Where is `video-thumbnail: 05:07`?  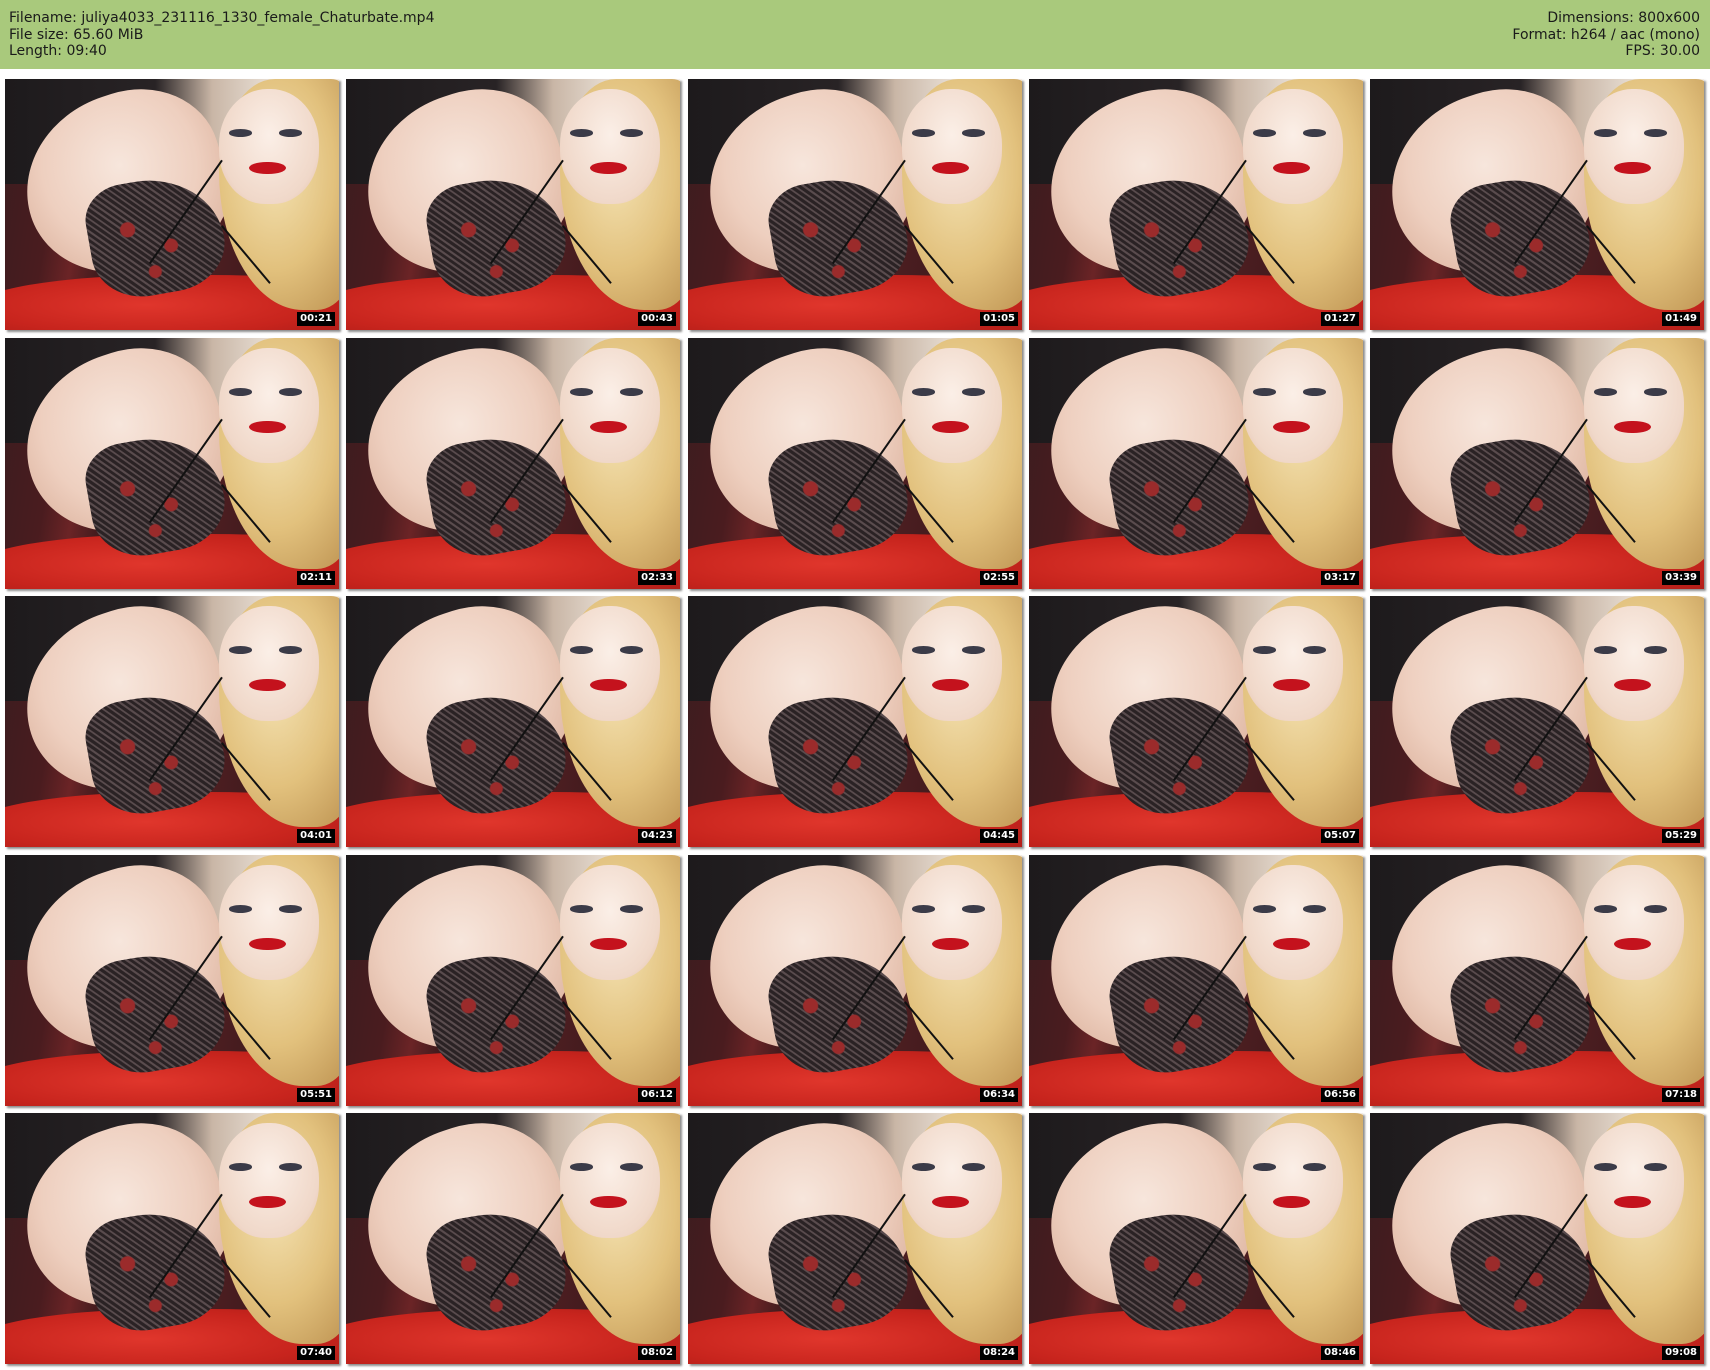
video-thumbnail: 05:07 is located at coordinates (1196, 721).